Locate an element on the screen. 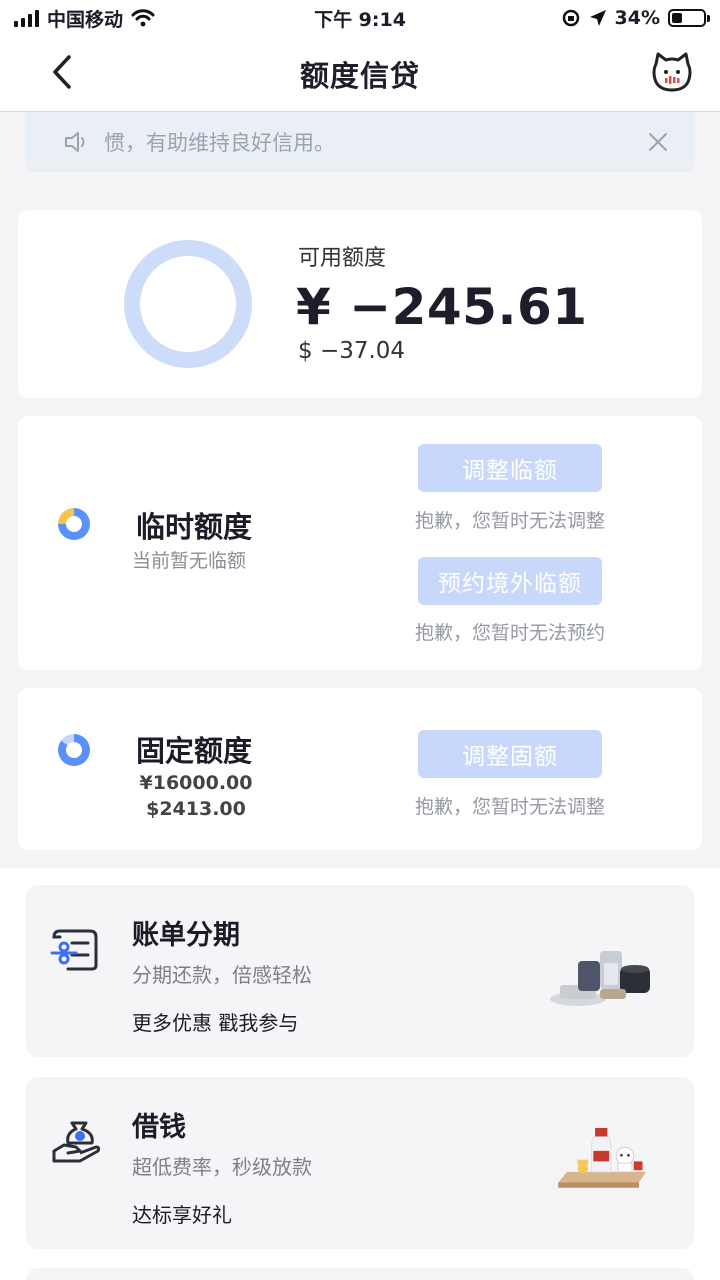  available-credit-usd: $ −37.04 is located at coordinates (352, 351).